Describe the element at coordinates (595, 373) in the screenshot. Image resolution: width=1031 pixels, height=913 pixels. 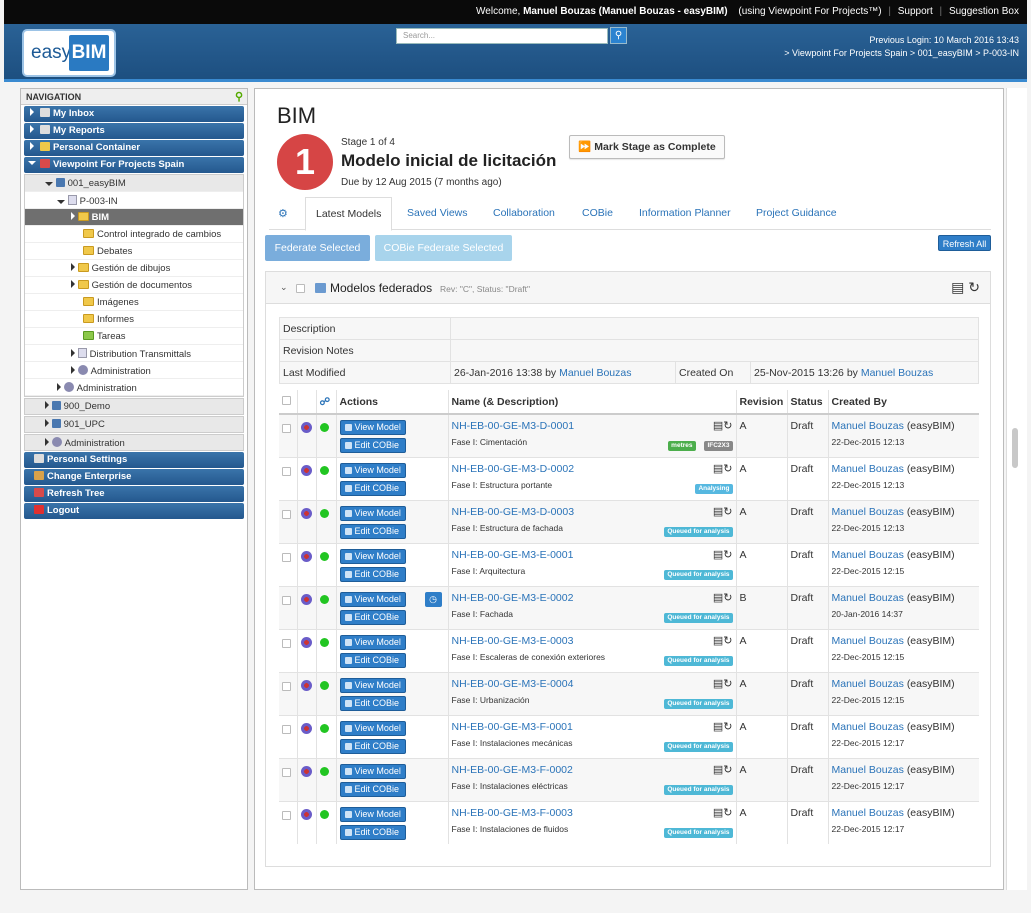
I see `last-modified-user-link: Manuel Bouzas` at that location.